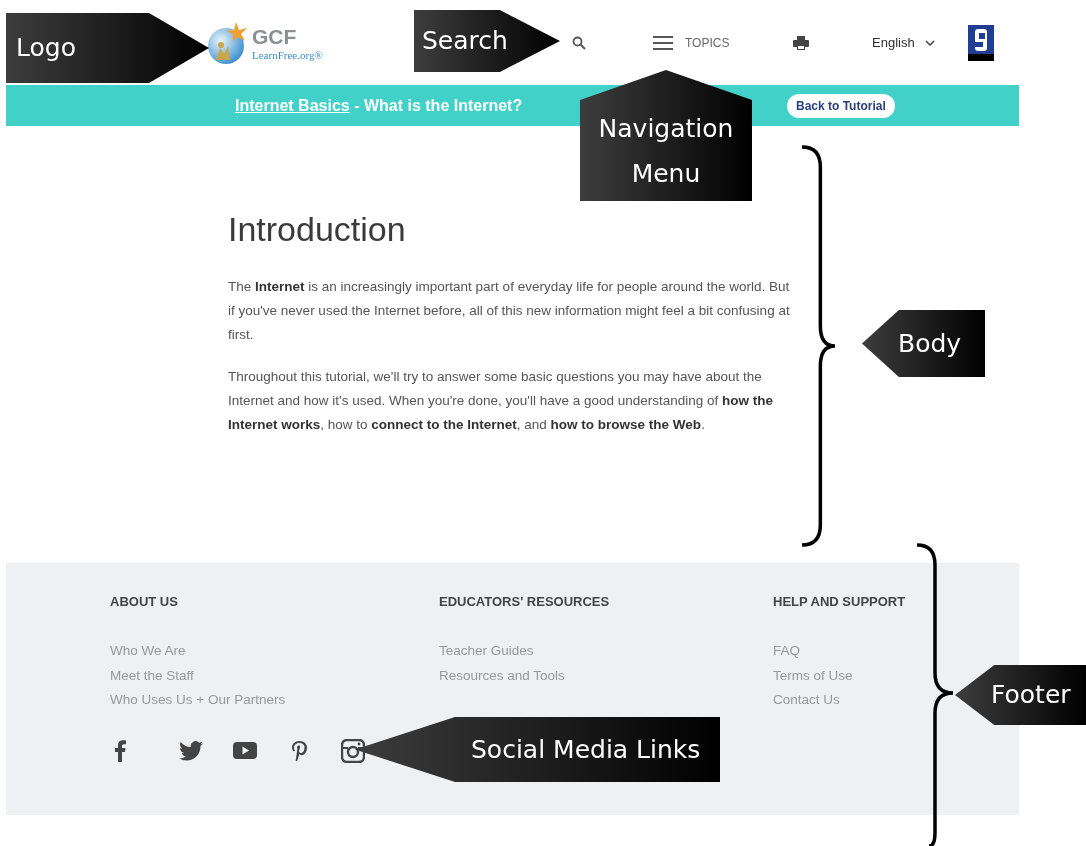 The image size is (1086, 846). What do you see at coordinates (148, 651) in the screenshot?
I see `footer-link: Who We Are` at bounding box center [148, 651].